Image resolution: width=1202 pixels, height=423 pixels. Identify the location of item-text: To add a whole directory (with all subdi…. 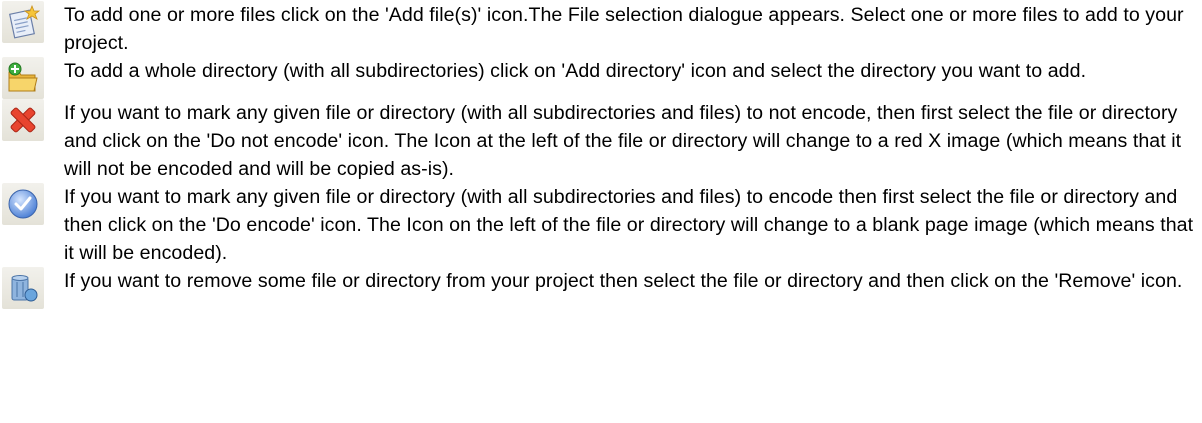
(575, 71).